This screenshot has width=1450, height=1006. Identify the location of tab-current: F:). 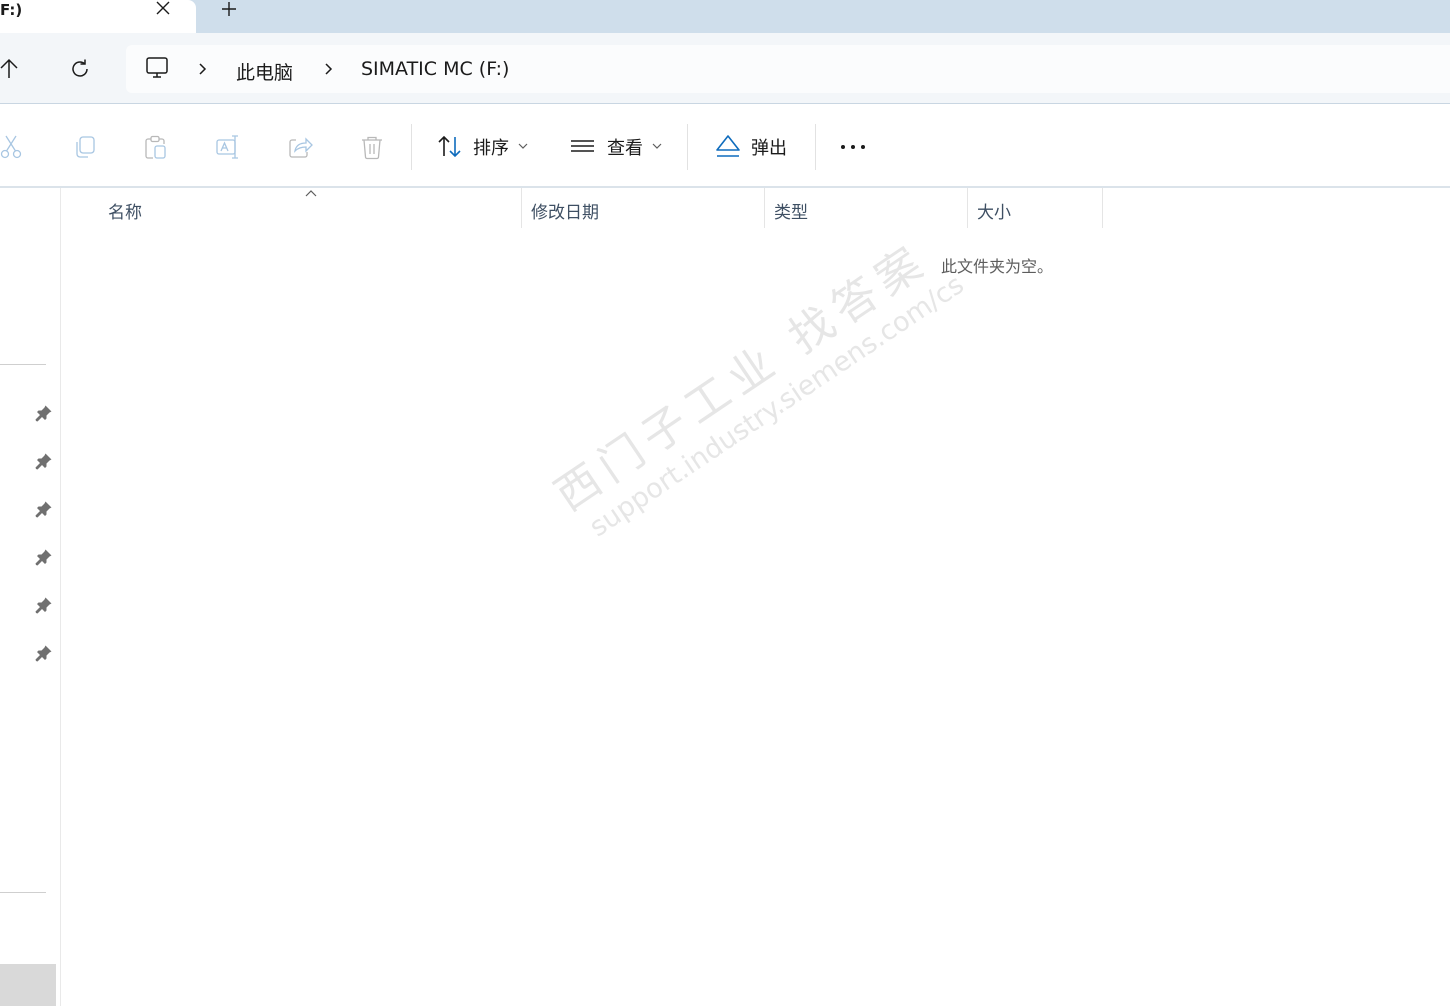
(98, 16).